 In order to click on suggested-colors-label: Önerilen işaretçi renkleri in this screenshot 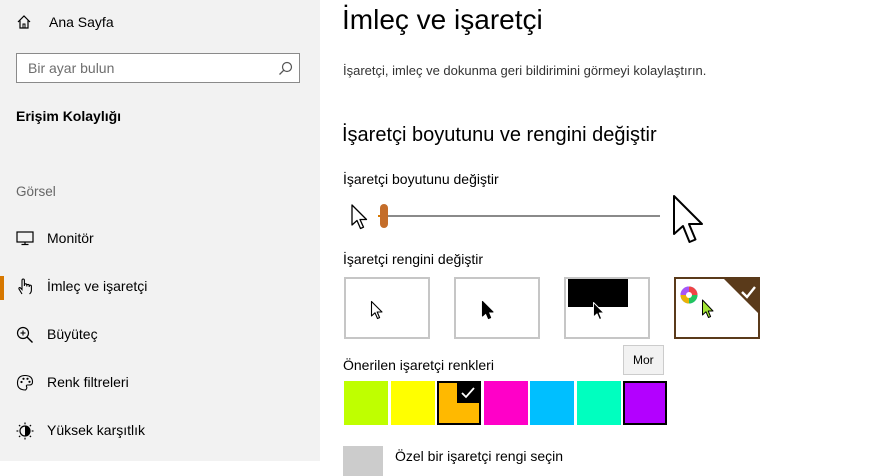, I will do `click(418, 365)`.